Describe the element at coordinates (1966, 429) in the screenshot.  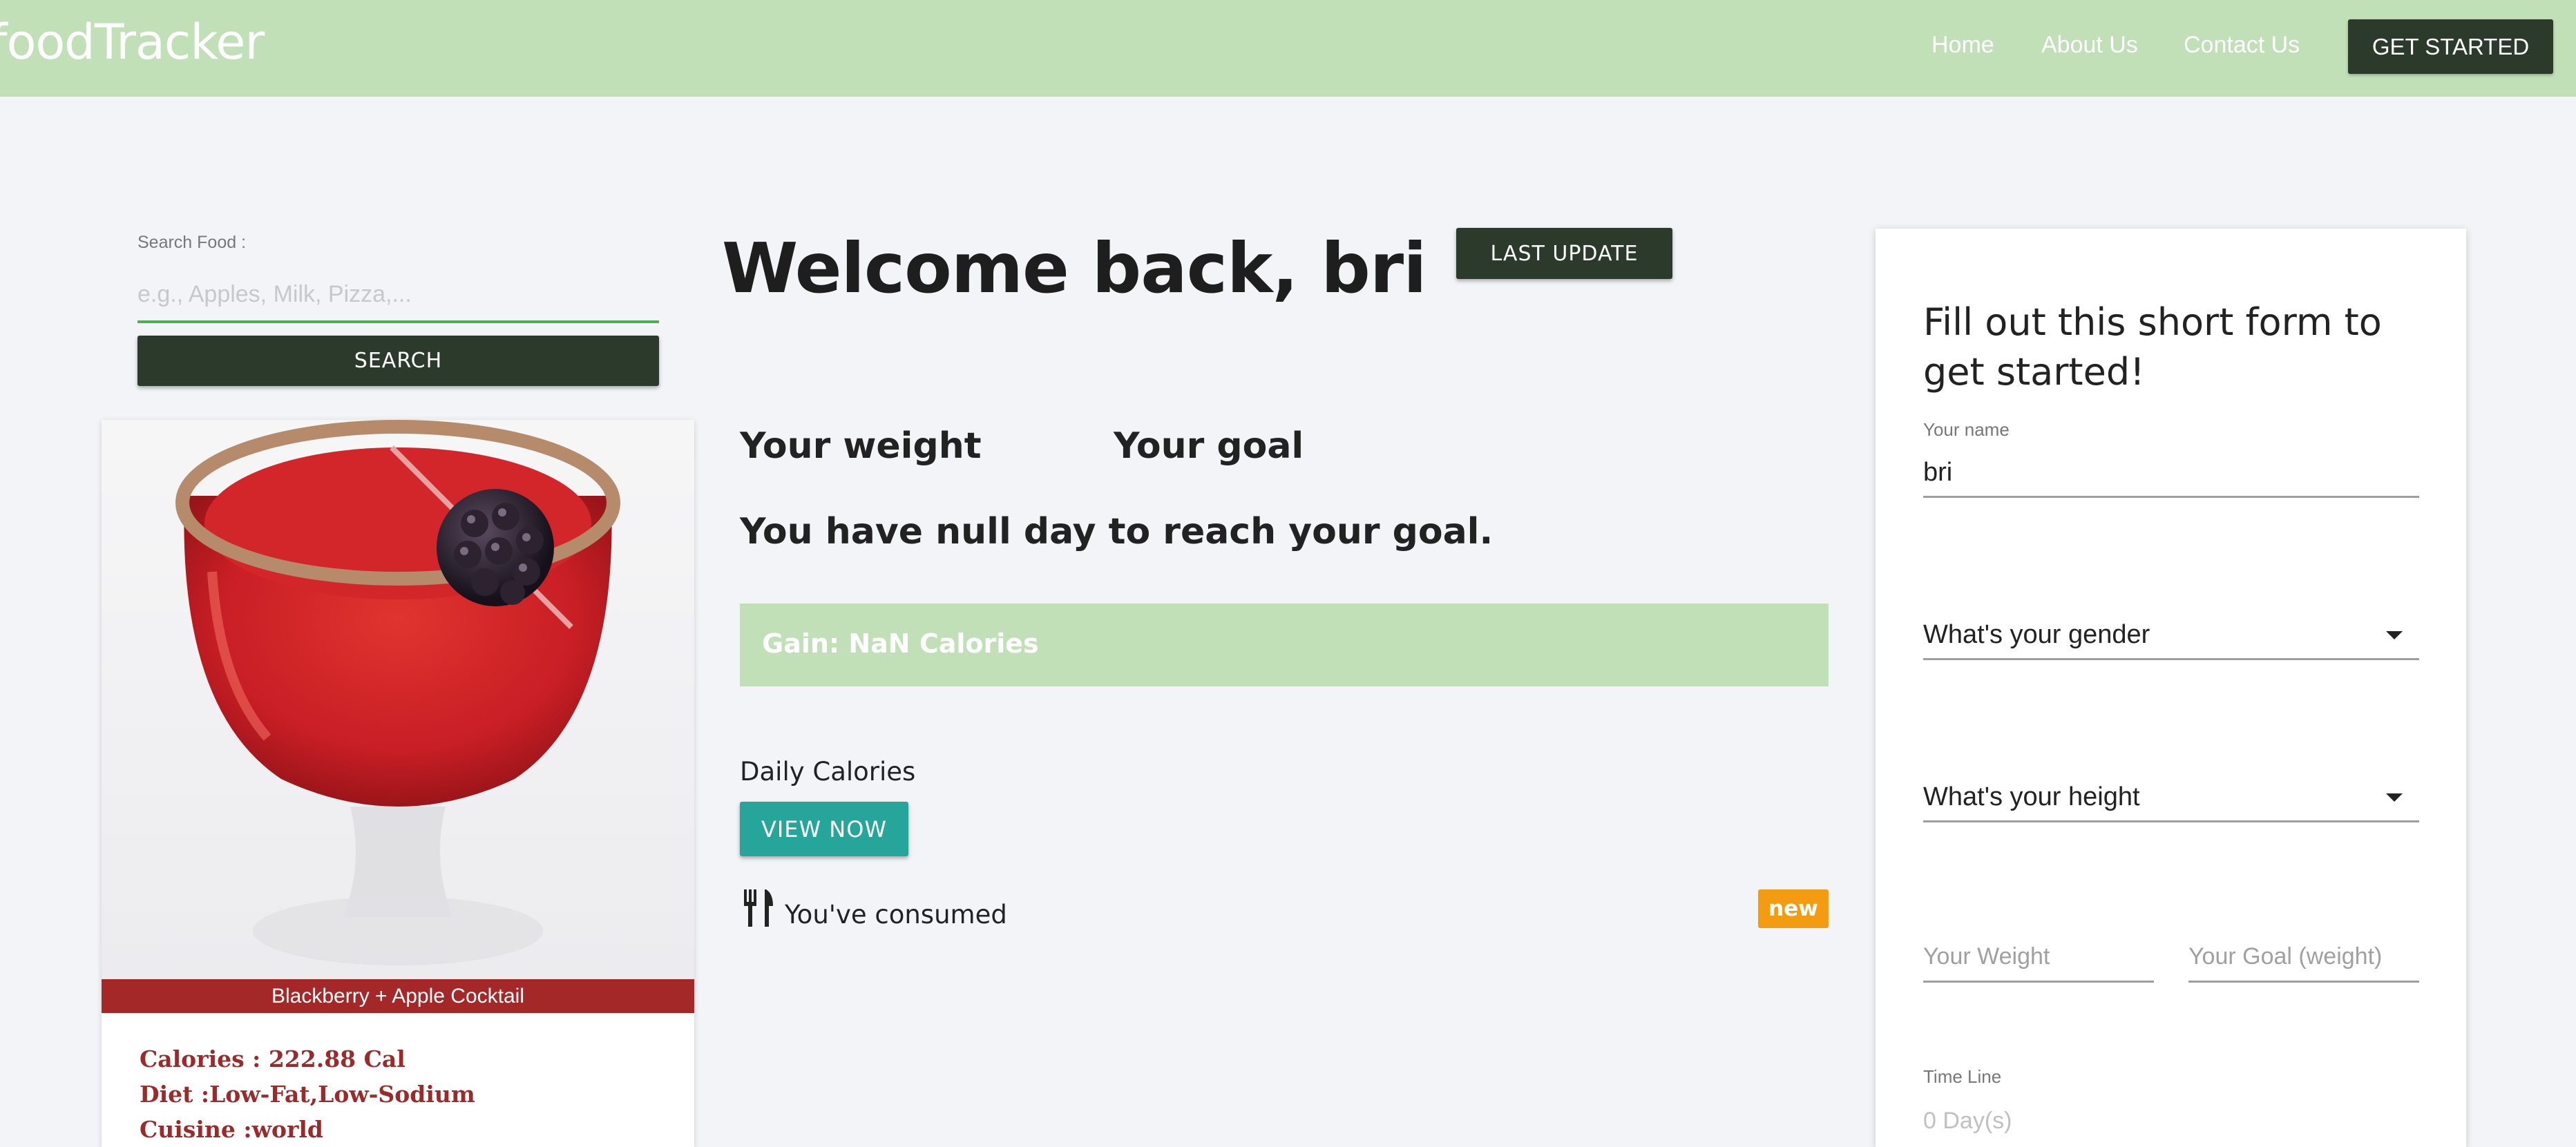
I see `name-label: Your name` at that location.